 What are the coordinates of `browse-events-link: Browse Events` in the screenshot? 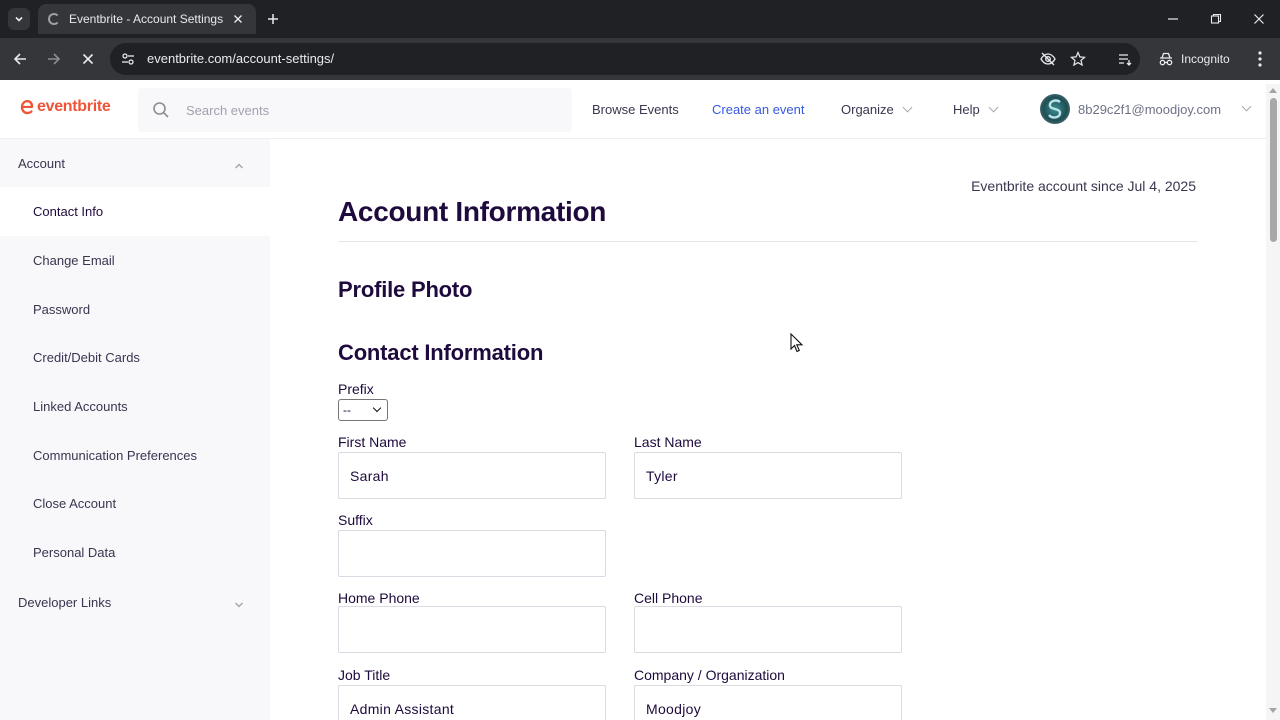 It's located at (635, 109).